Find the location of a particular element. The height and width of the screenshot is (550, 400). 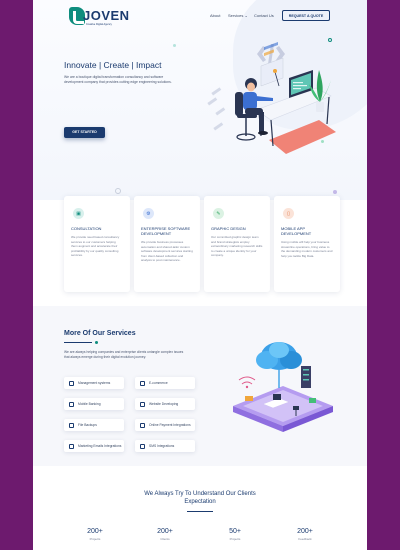

service-item: Management systems is located at coordinates (94, 383).